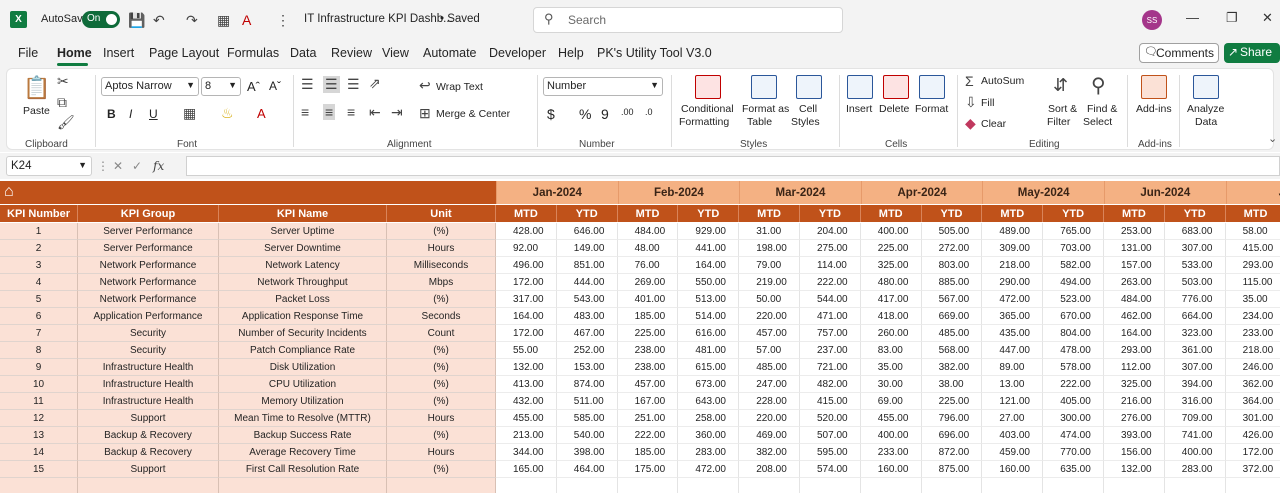 The image size is (1280, 493). I want to click on search-box: ⚲ Search, so click(688, 20).